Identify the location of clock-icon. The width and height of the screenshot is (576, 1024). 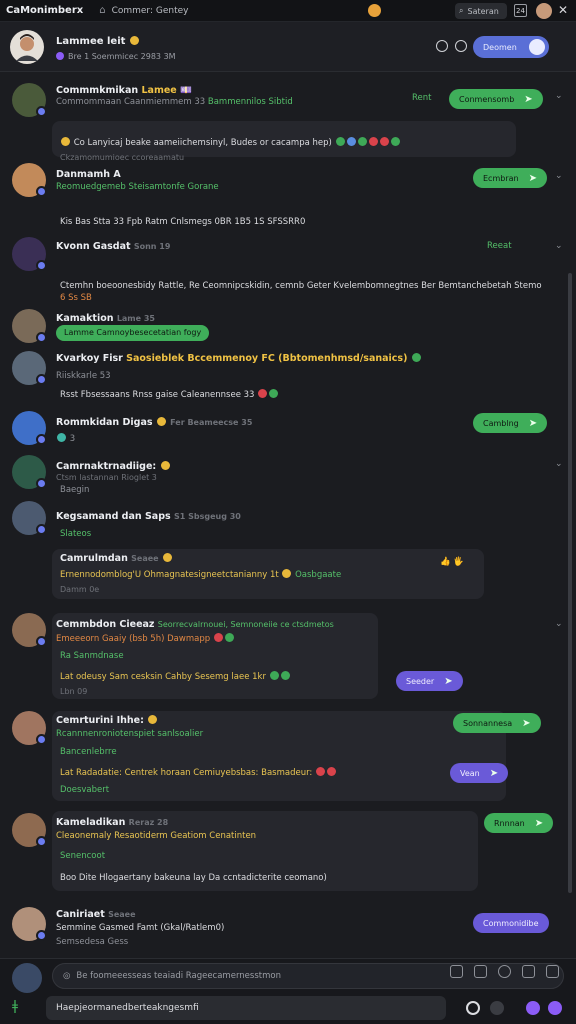
(461, 46).